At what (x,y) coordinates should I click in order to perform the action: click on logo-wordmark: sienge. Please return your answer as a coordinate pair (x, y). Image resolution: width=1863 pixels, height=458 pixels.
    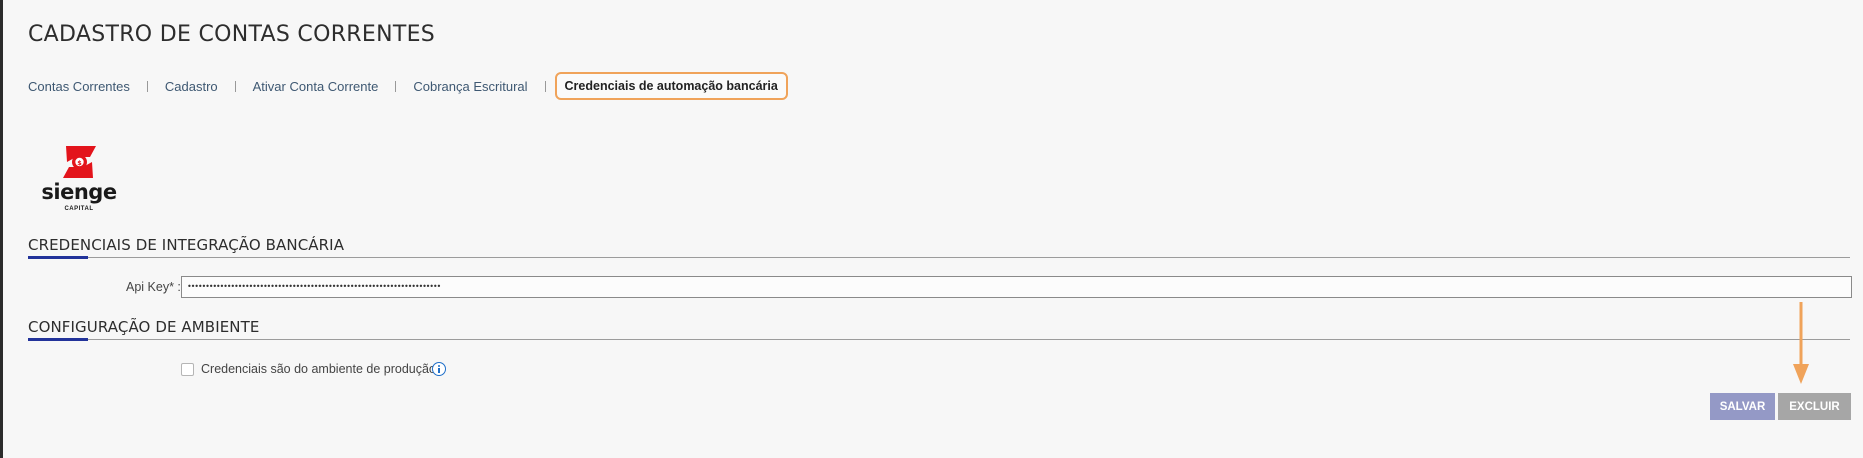
    Looking at the image, I should click on (79, 192).